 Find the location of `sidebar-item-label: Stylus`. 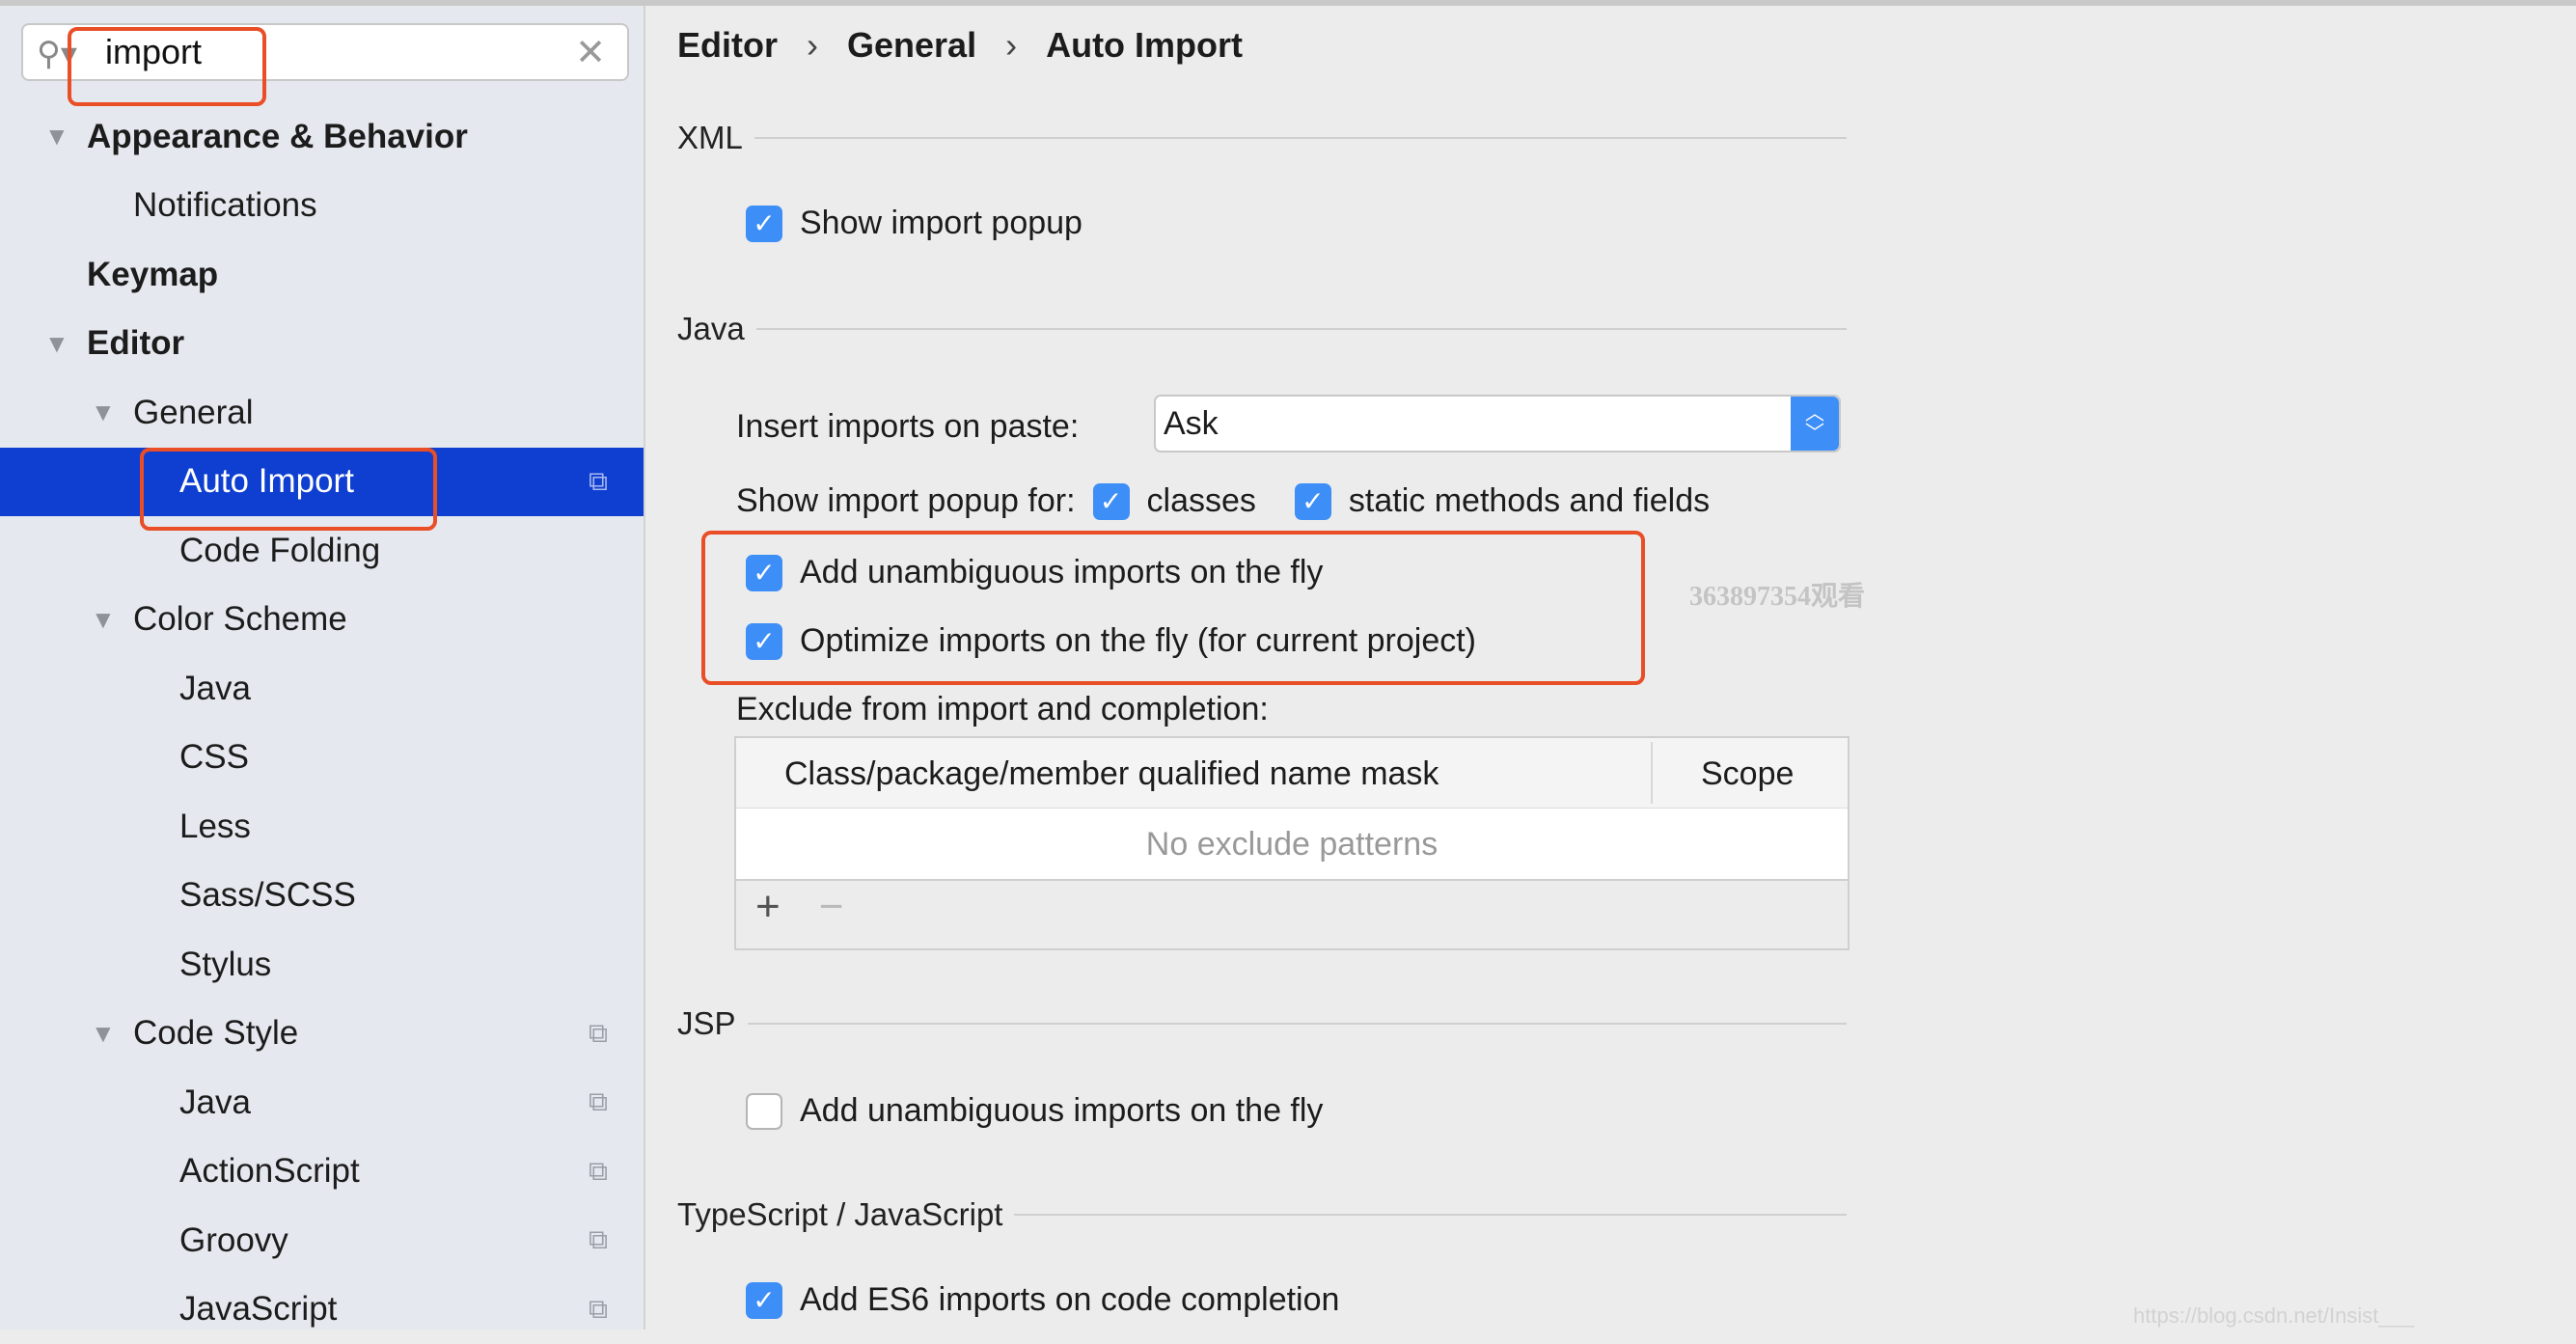

sidebar-item-label: Stylus is located at coordinates (225, 964).